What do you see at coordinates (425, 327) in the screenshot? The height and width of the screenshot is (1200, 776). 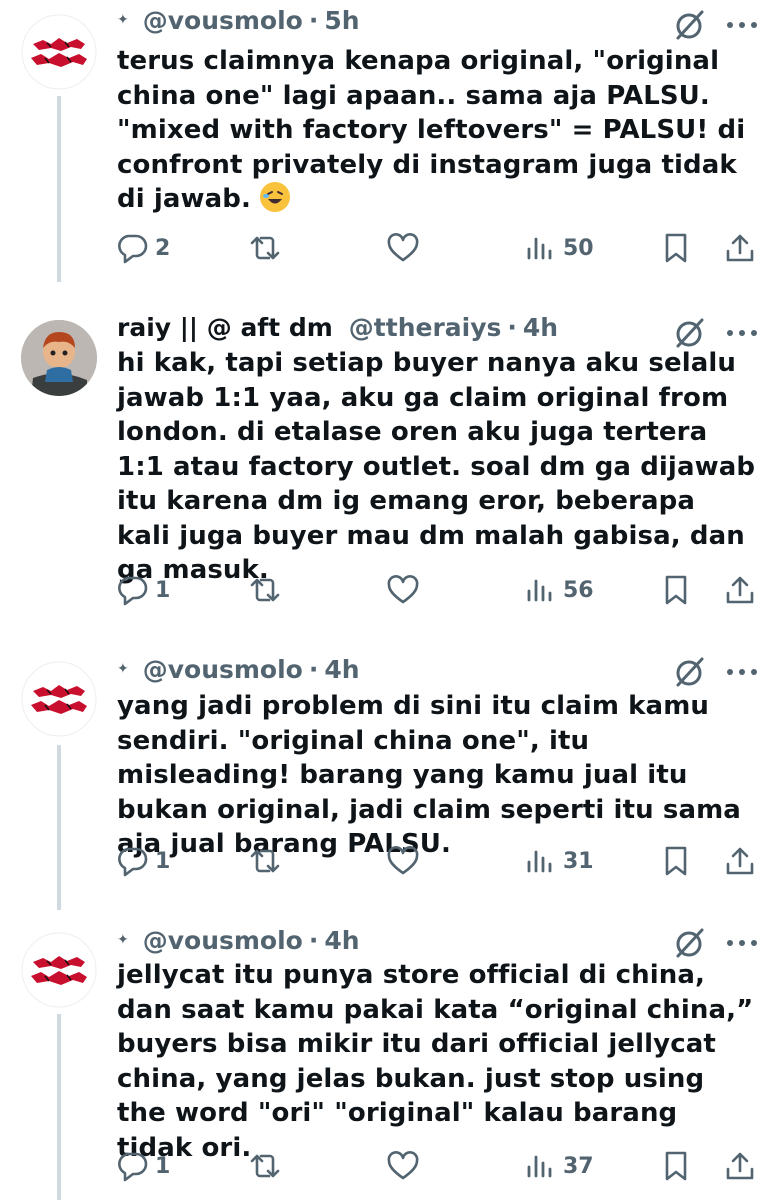 I see `handle: @ttheraiys` at bounding box center [425, 327].